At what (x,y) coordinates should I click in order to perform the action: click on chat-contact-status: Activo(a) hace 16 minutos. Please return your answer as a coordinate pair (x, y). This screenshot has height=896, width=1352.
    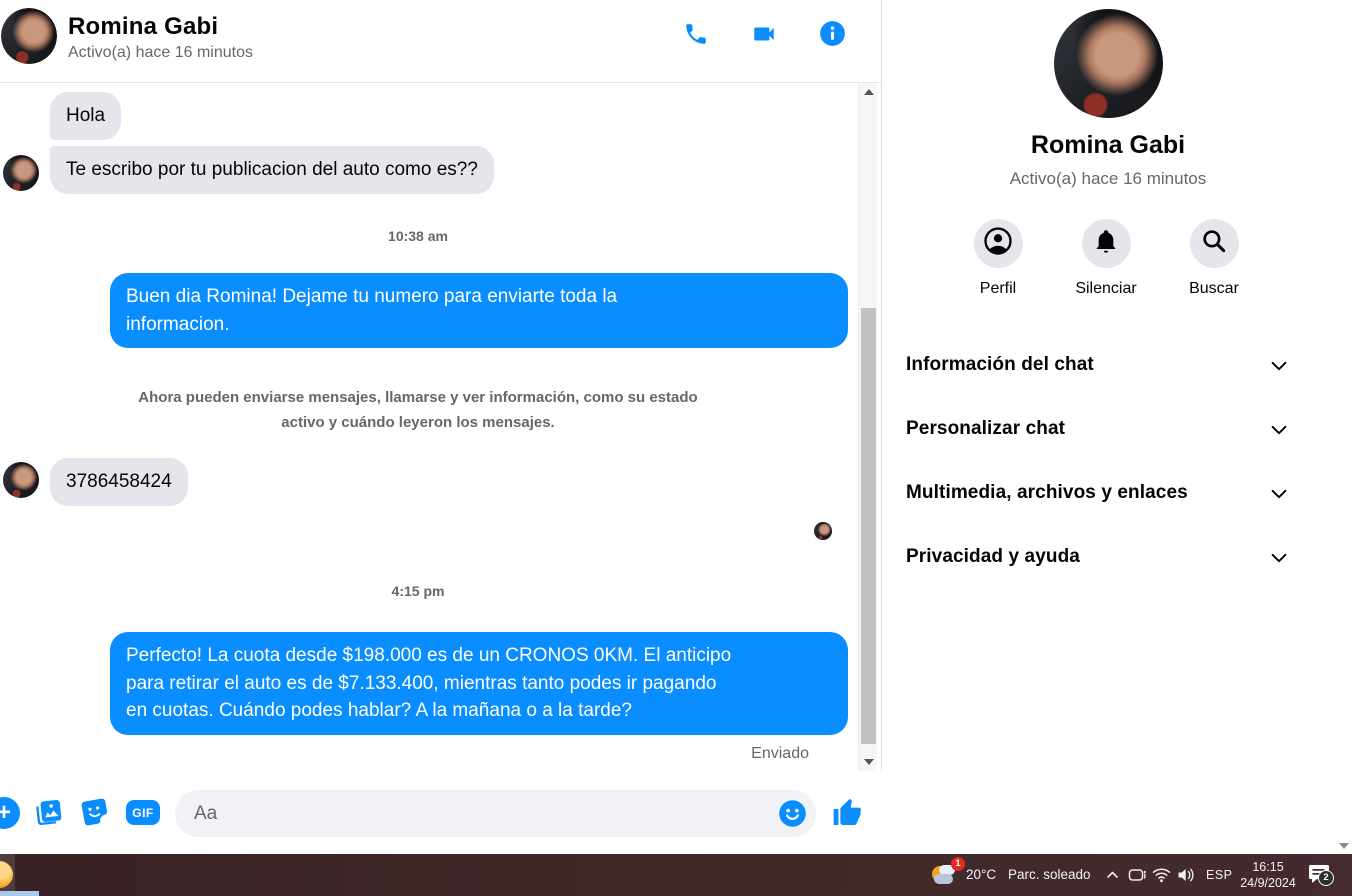
    Looking at the image, I should click on (160, 52).